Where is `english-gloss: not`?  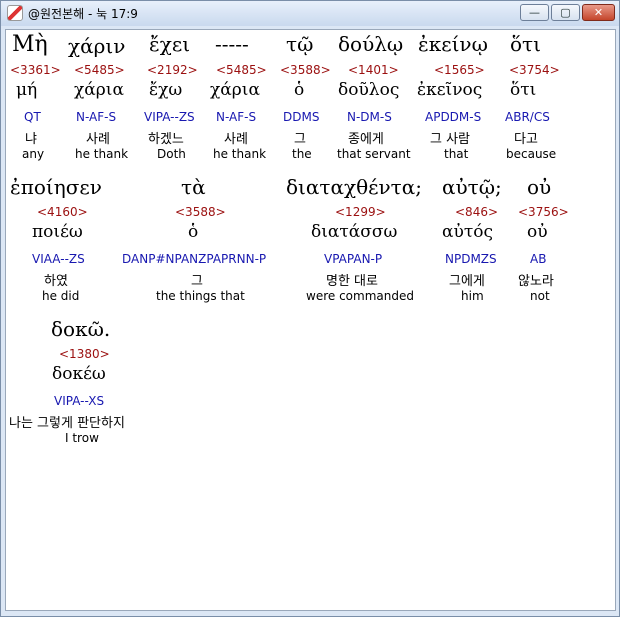 english-gloss: not is located at coordinates (540, 296).